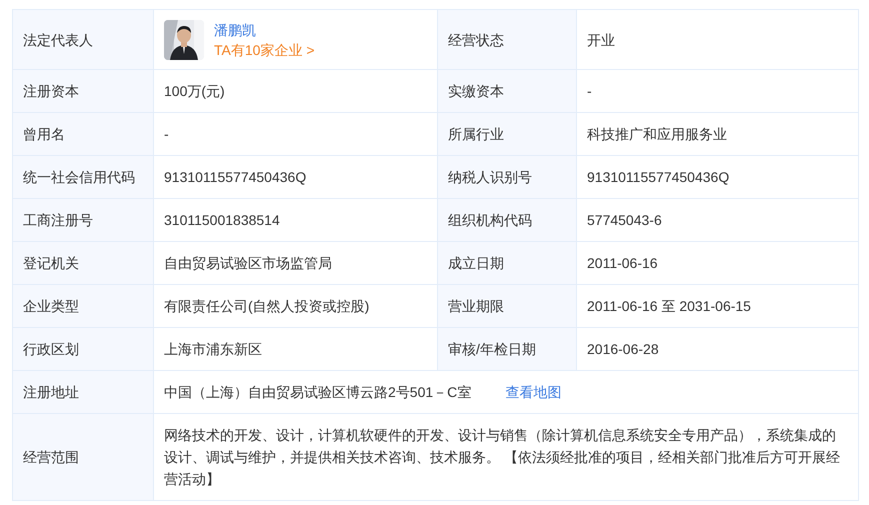 The height and width of the screenshot is (505, 869). Describe the element at coordinates (622, 263) in the screenshot. I see `field-value: 2011-06-16` at that location.